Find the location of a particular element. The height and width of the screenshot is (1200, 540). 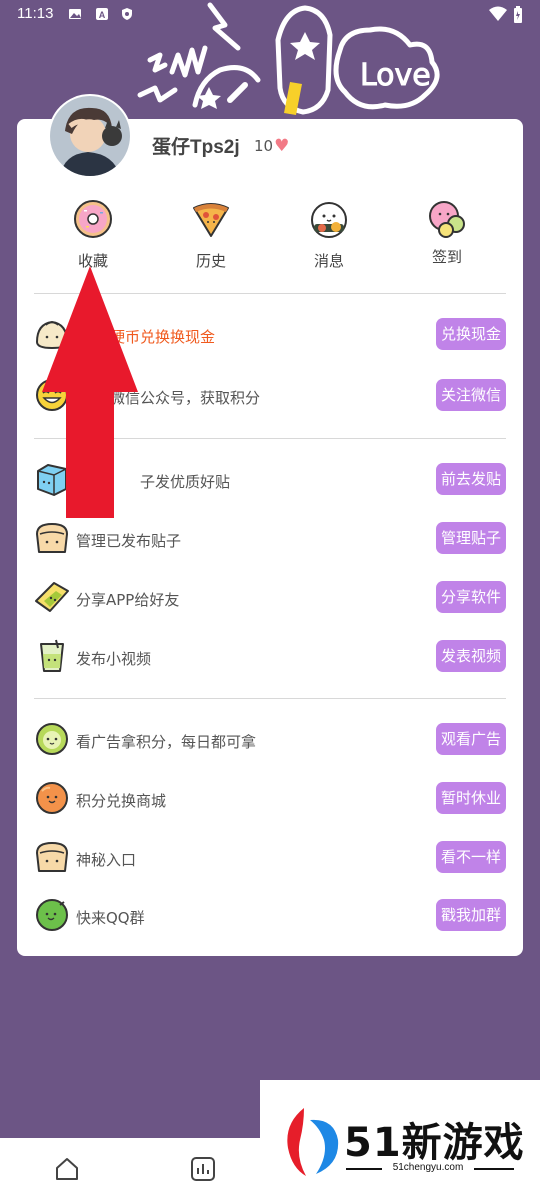

go-post-button: 前去发贴 is located at coordinates (471, 479).